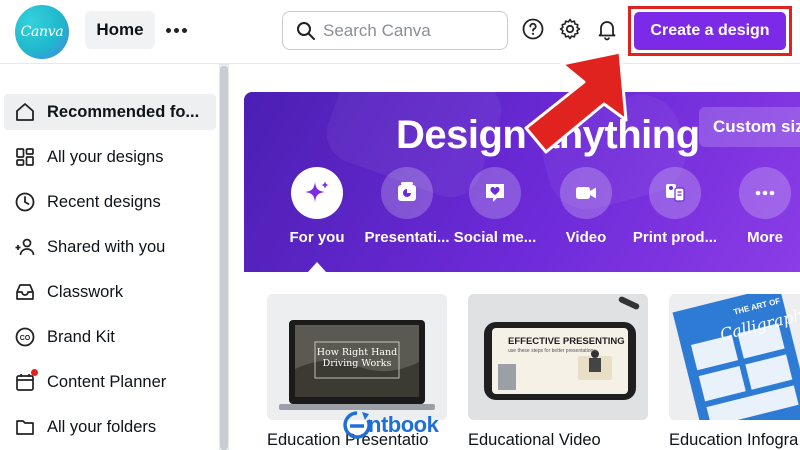 The image size is (800, 450). I want to click on sidebar-item-folders: All your folders, so click(110, 427).